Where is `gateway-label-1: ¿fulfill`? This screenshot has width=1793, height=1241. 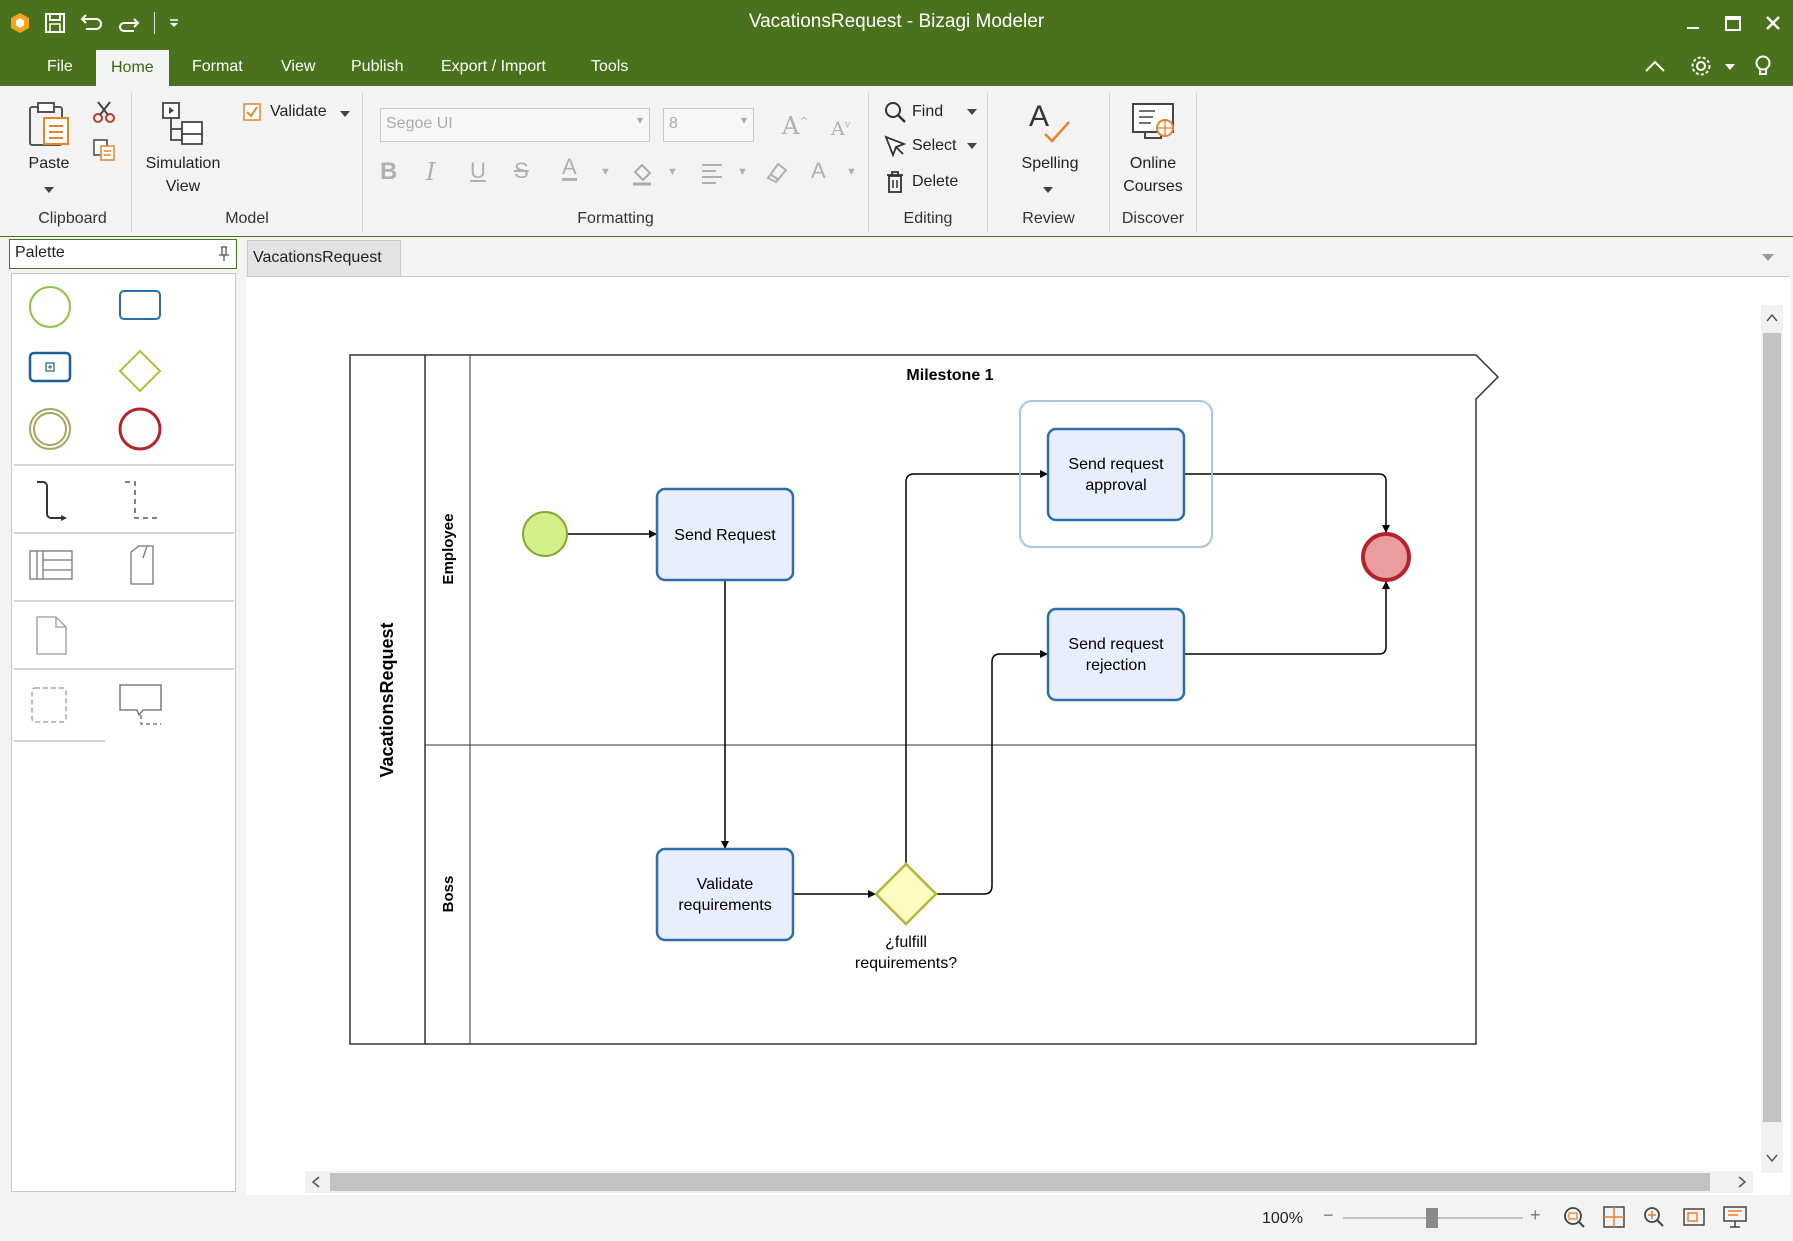
gateway-label-1: ¿fulfill is located at coordinates (906, 942).